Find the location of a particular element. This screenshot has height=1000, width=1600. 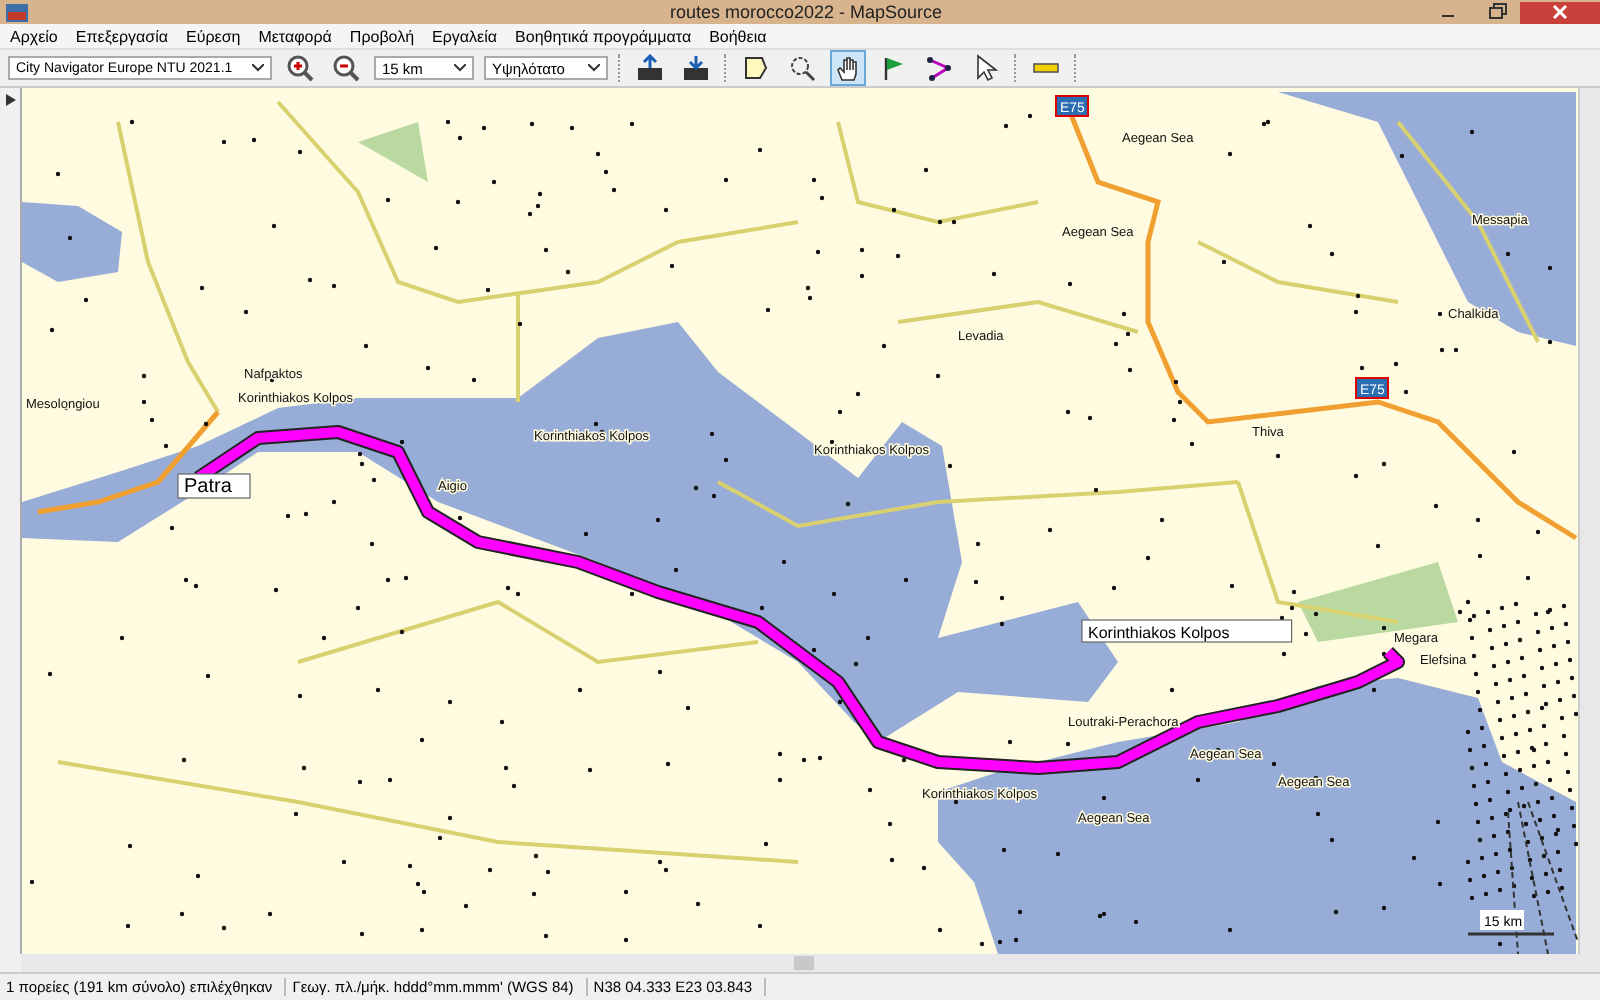

vertical-scrollbar is located at coordinates (1589, 521).